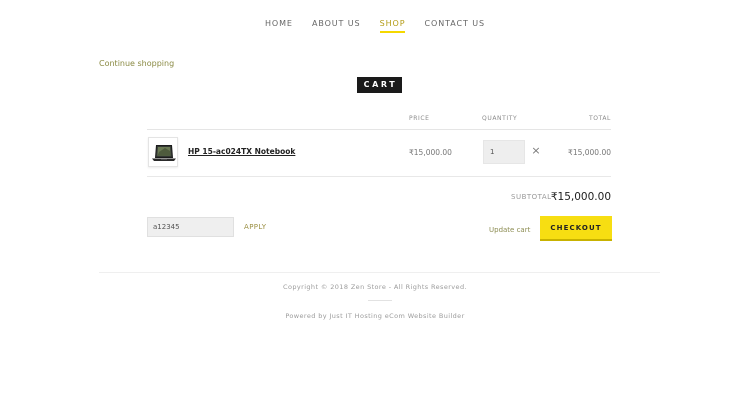 This screenshot has width=750, height=400. What do you see at coordinates (279, 25) in the screenshot?
I see `nav-home: HOME` at bounding box center [279, 25].